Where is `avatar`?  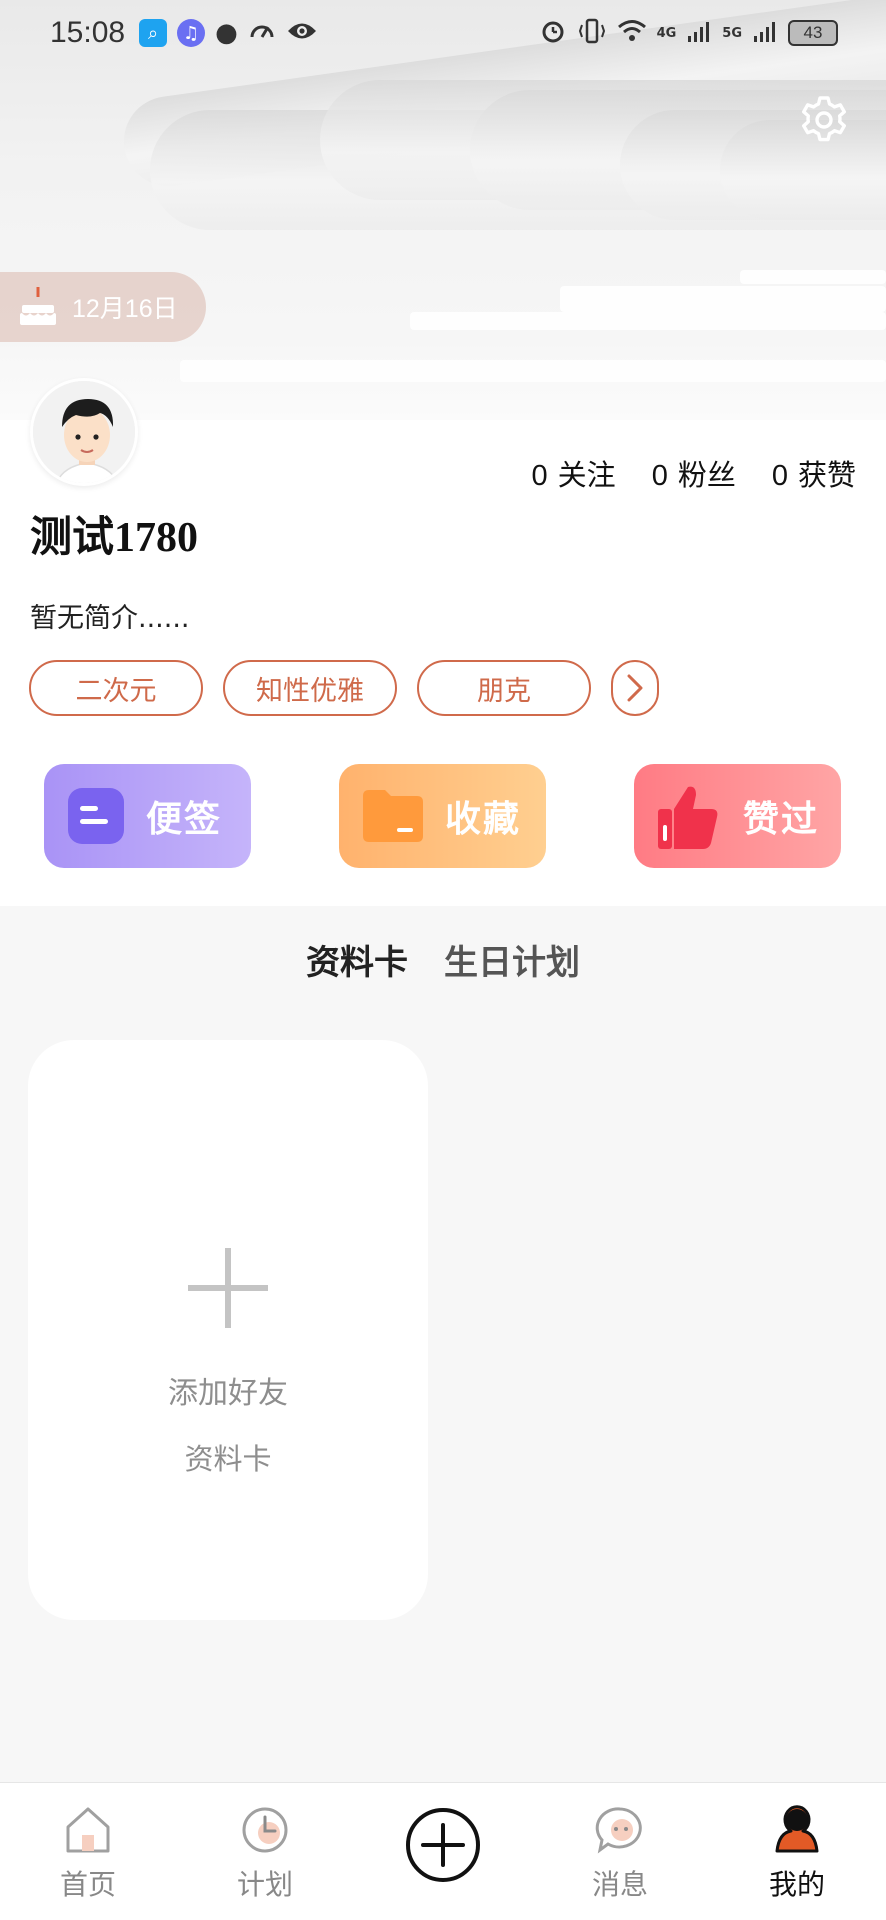
avatar is located at coordinates (84, 432).